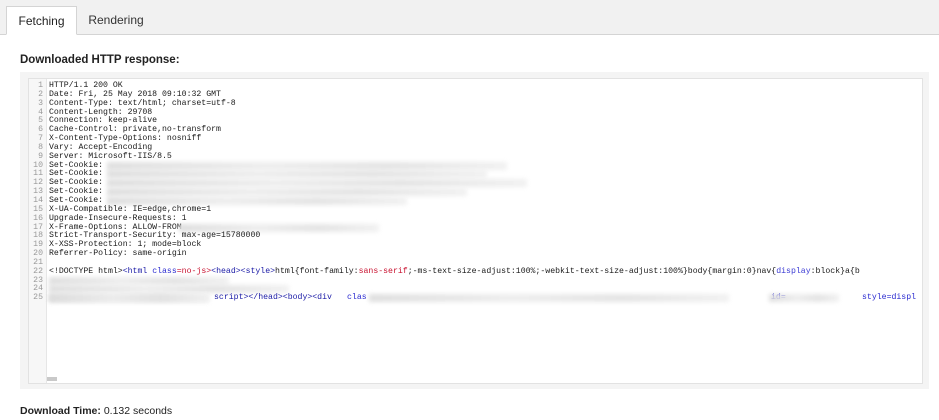 The height and width of the screenshot is (420, 939). What do you see at coordinates (41, 20) in the screenshot?
I see `tab-fetching: Fetching` at bounding box center [41, 20].